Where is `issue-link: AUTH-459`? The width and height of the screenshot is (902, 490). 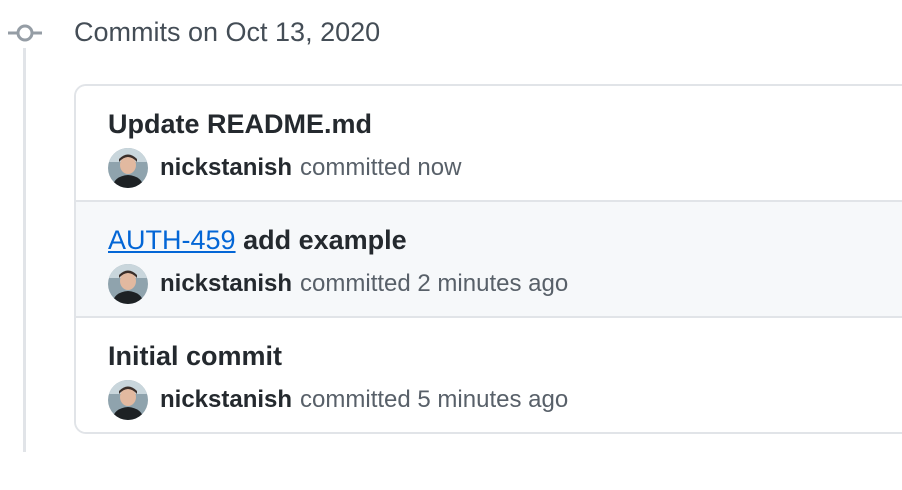
issue-link: AUTH-459 is located at coordinates (172, 240).